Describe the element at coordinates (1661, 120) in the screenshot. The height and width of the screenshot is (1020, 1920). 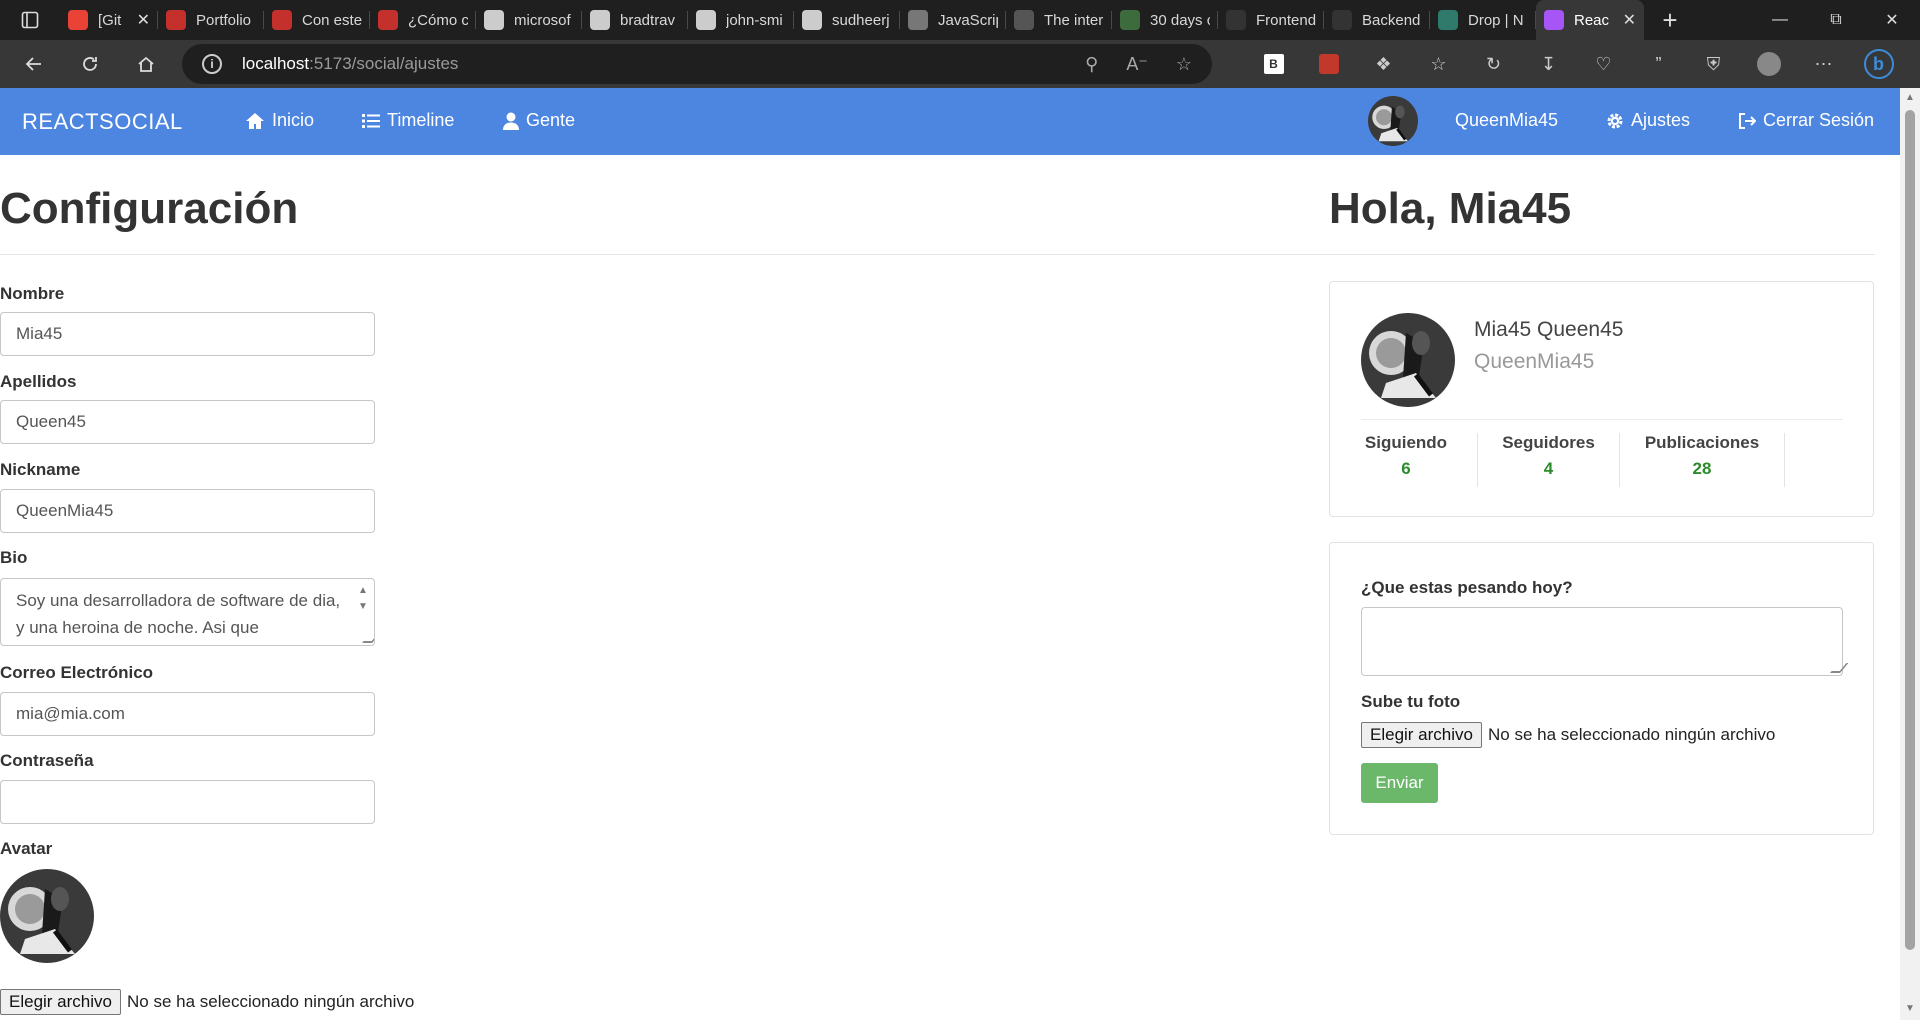
I see `nav-ajustes-label: Ajustes` at that location.